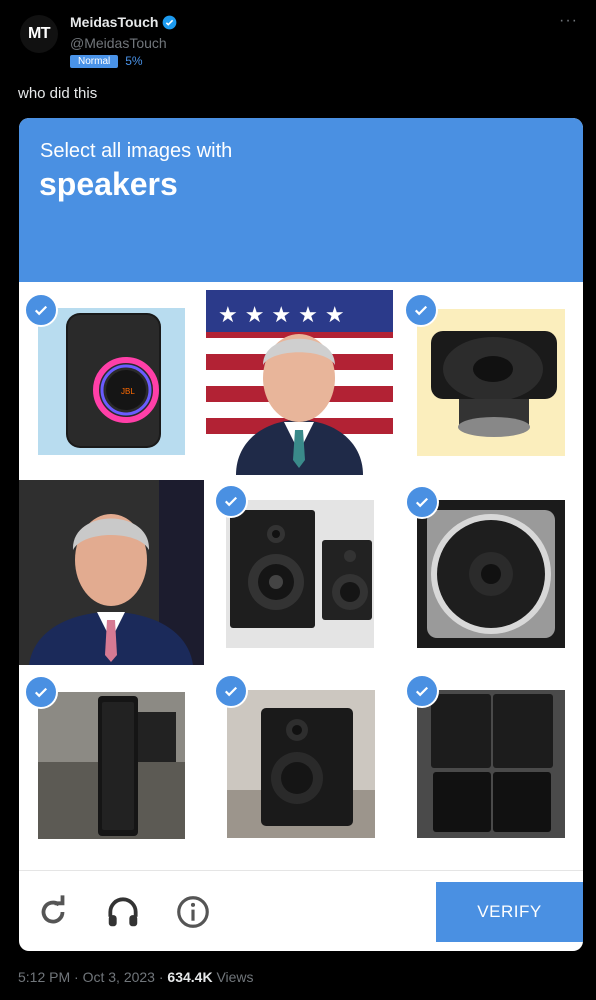 The image size is (596, 1000). What do you see at coordinates (190, 977) in the screenshot?
I see `view-count: 634.4K` at bounding box center [190, 977].